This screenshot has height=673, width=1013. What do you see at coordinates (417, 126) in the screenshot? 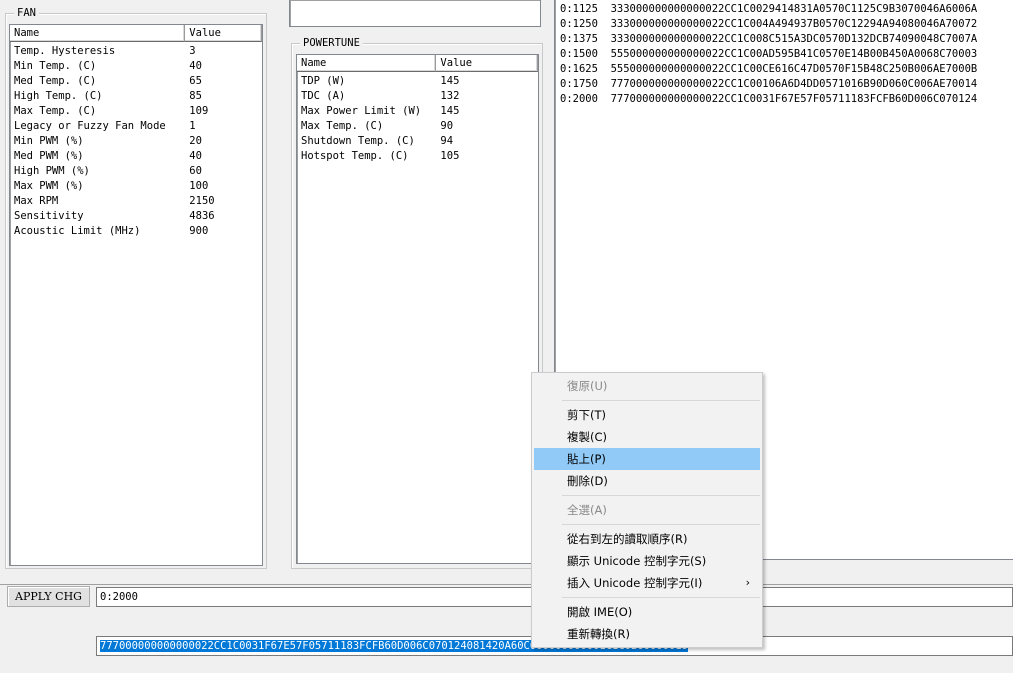
I see `powertune-row: Max Temp. (C) 90` at bounding box center [417, 126].